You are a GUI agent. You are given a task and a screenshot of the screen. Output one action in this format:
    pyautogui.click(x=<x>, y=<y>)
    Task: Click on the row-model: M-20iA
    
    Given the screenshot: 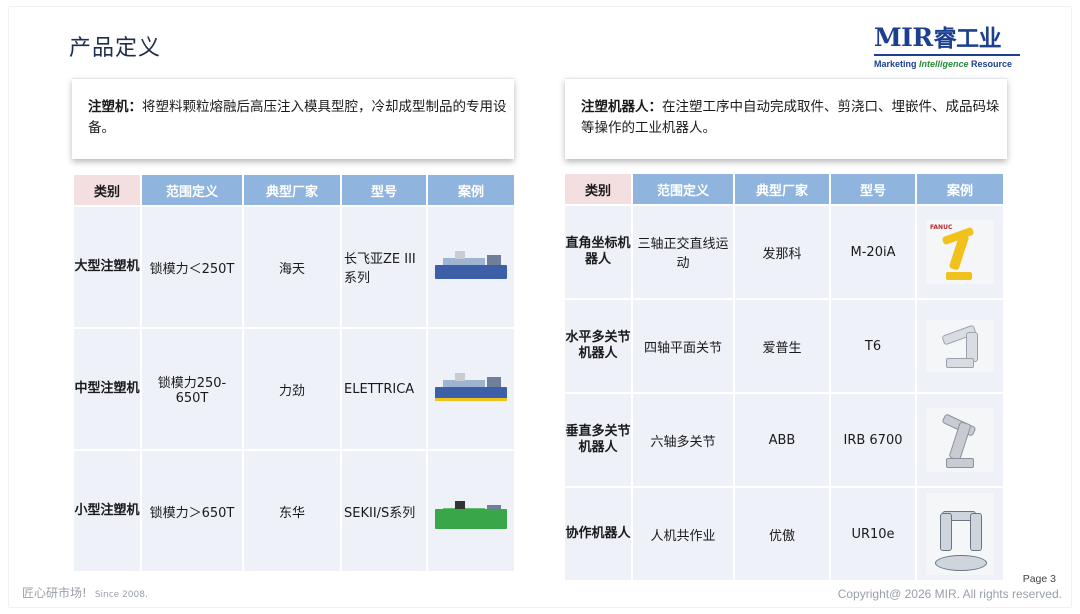 What is the action you would take?
    pyautogui.click(x=873, y=252)
    